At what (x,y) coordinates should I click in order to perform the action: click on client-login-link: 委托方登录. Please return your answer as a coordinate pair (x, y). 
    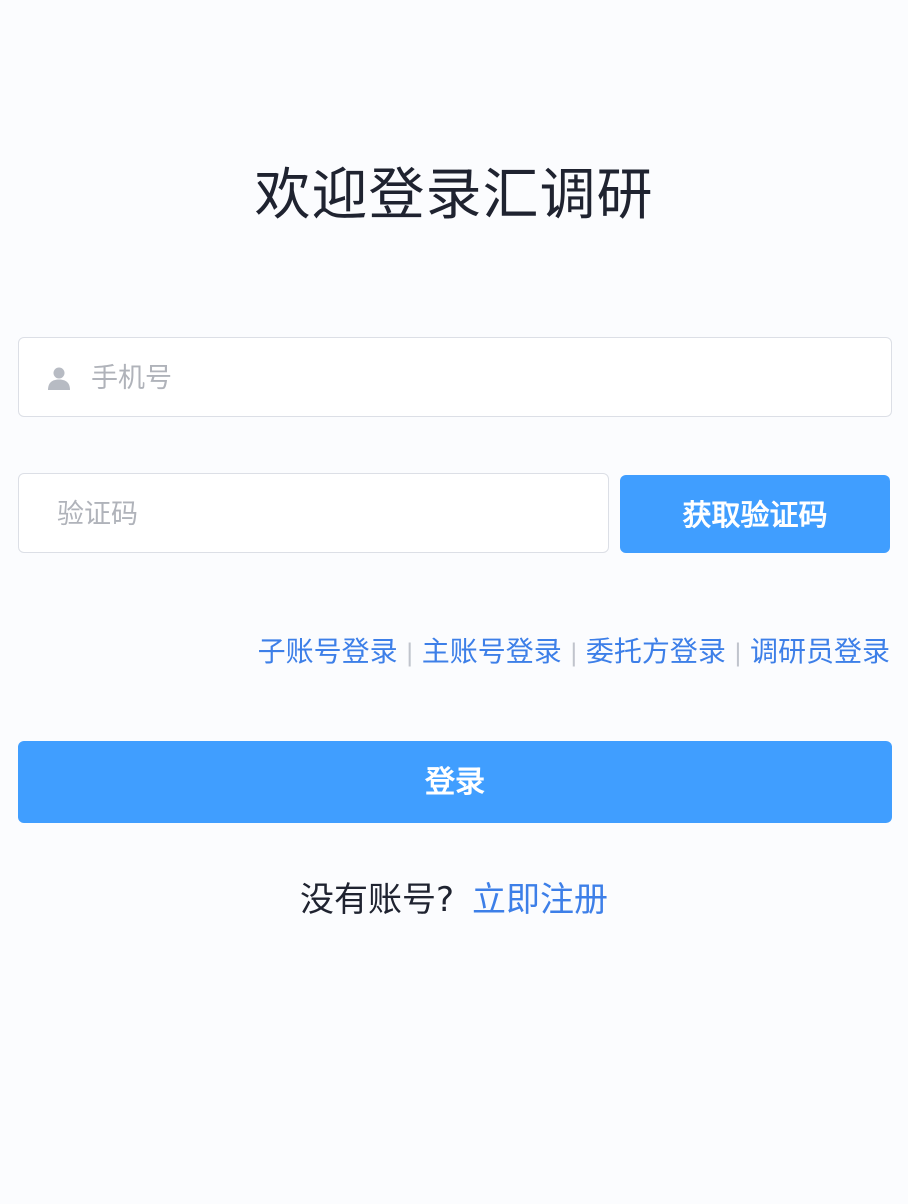
    Looking at the image, I should click on (656, 651).